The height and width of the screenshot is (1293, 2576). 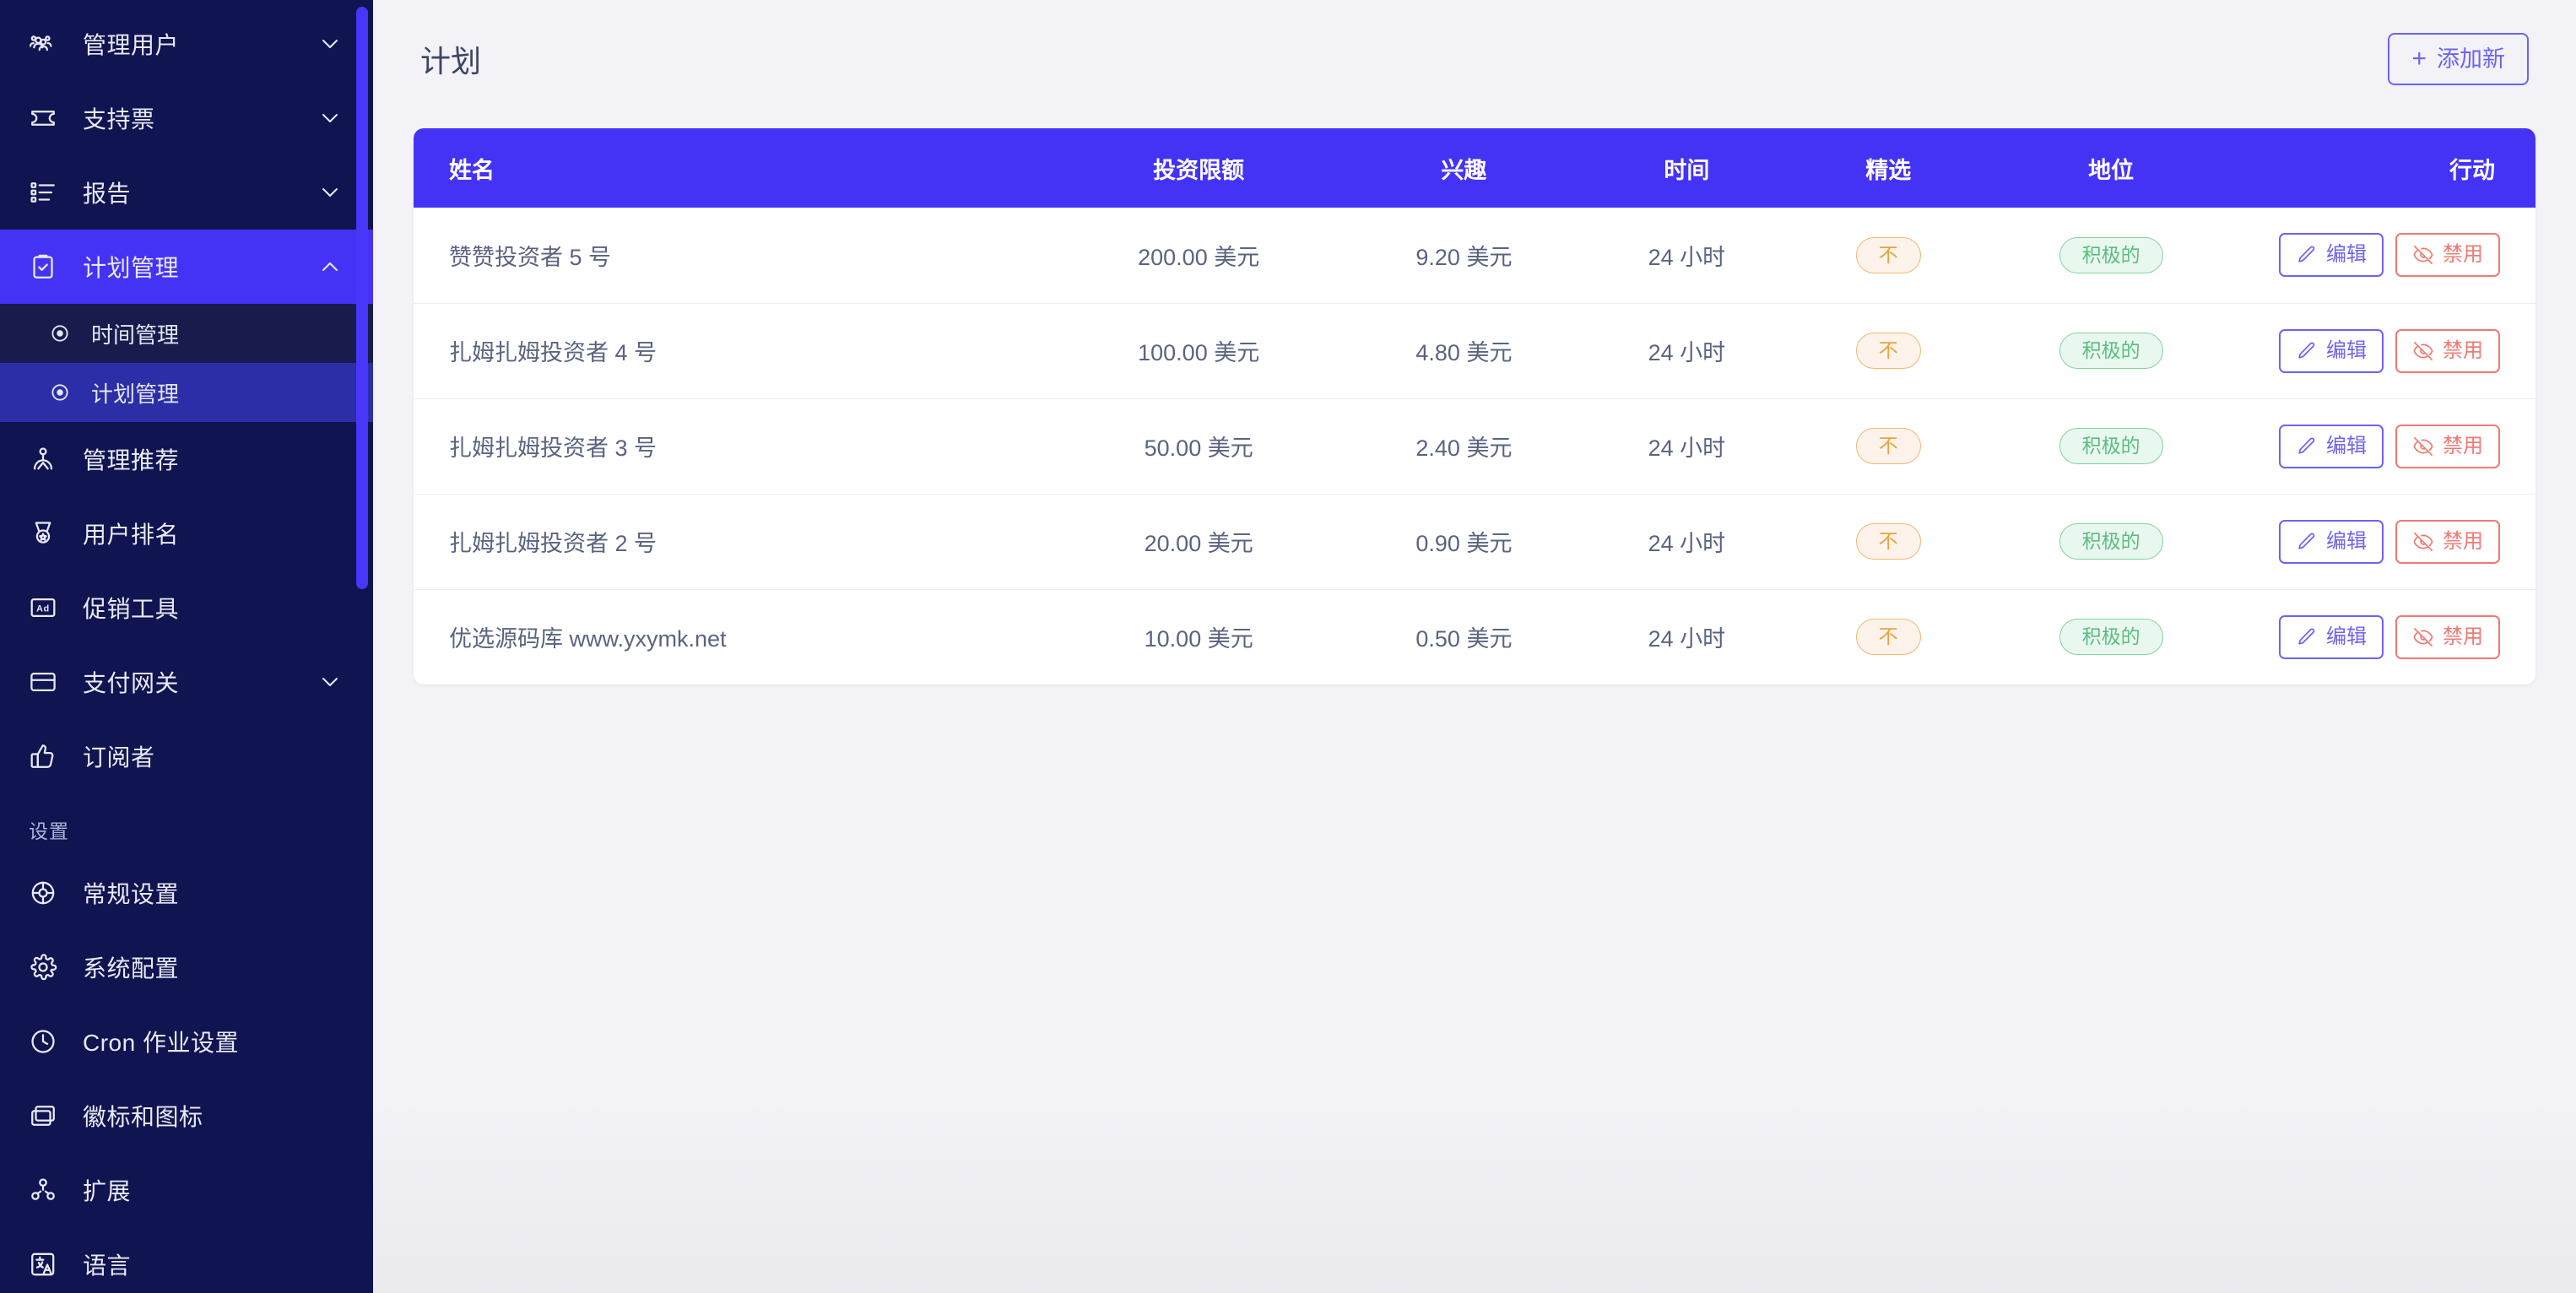 What do you see at coordinates (2307, 446) in the screenshot?
I see `pencil-icon` at bounding box center [2307, 446].